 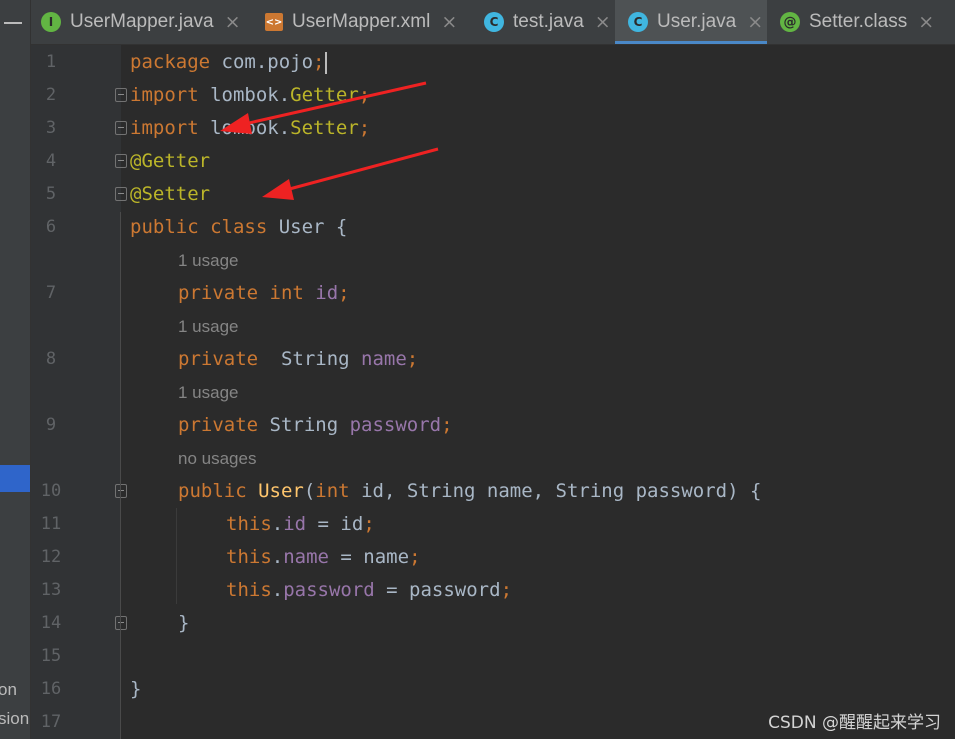 I want to click on paren: (, so click(x=309, y=491).